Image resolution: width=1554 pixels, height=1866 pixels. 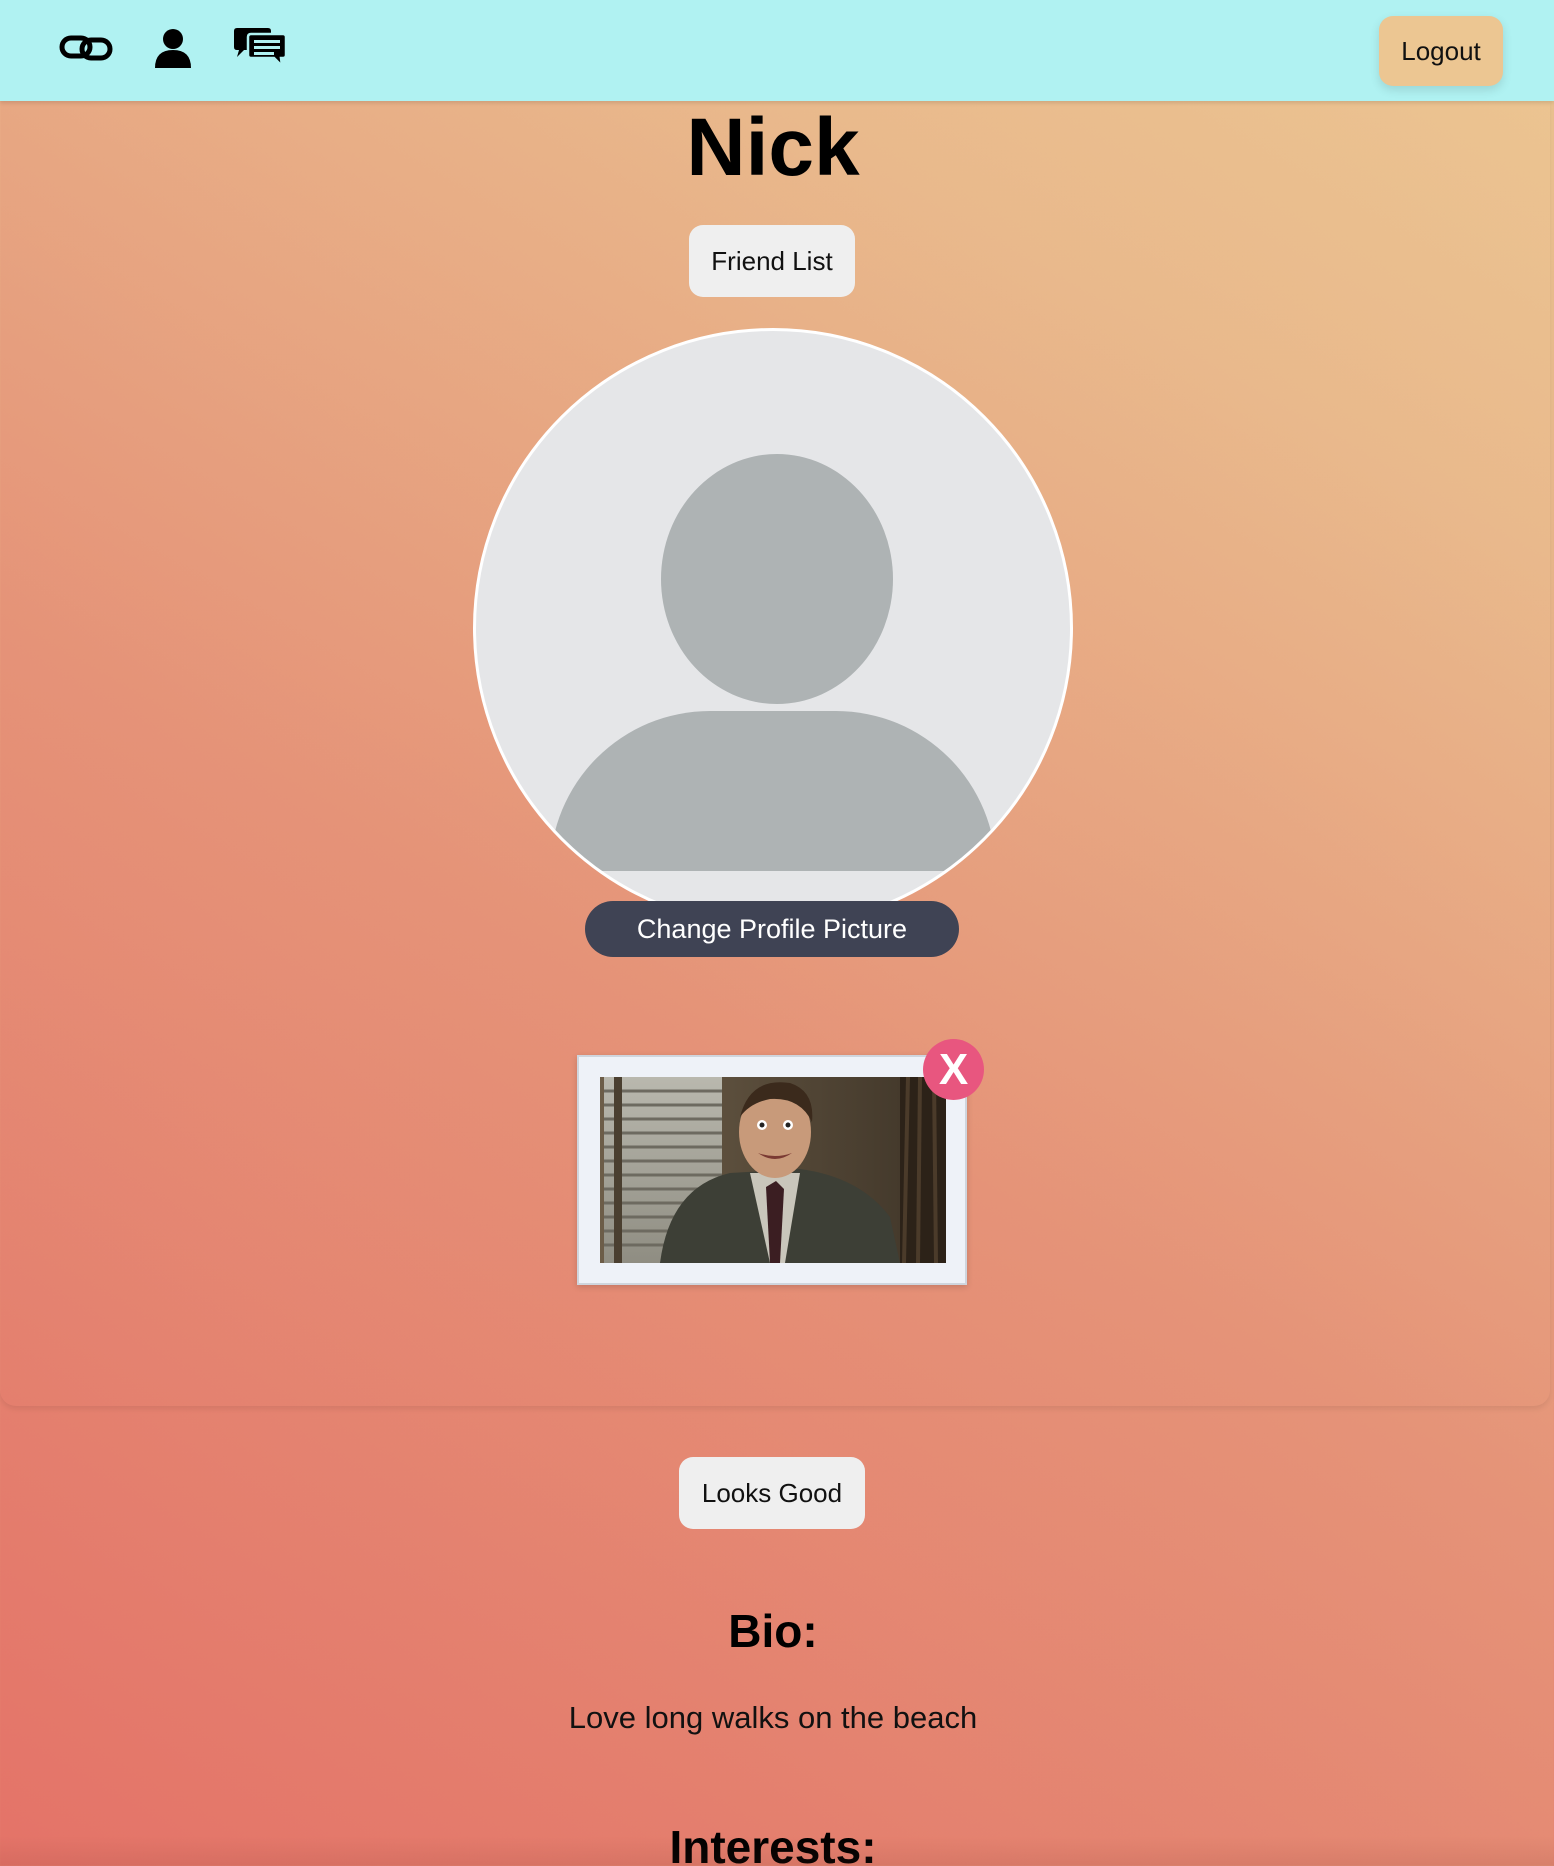 What do you see at coordinates (772, 1493) in the screenshot?
I see `looks-good-button: Looks Good` at bounding box center [772, 1493].